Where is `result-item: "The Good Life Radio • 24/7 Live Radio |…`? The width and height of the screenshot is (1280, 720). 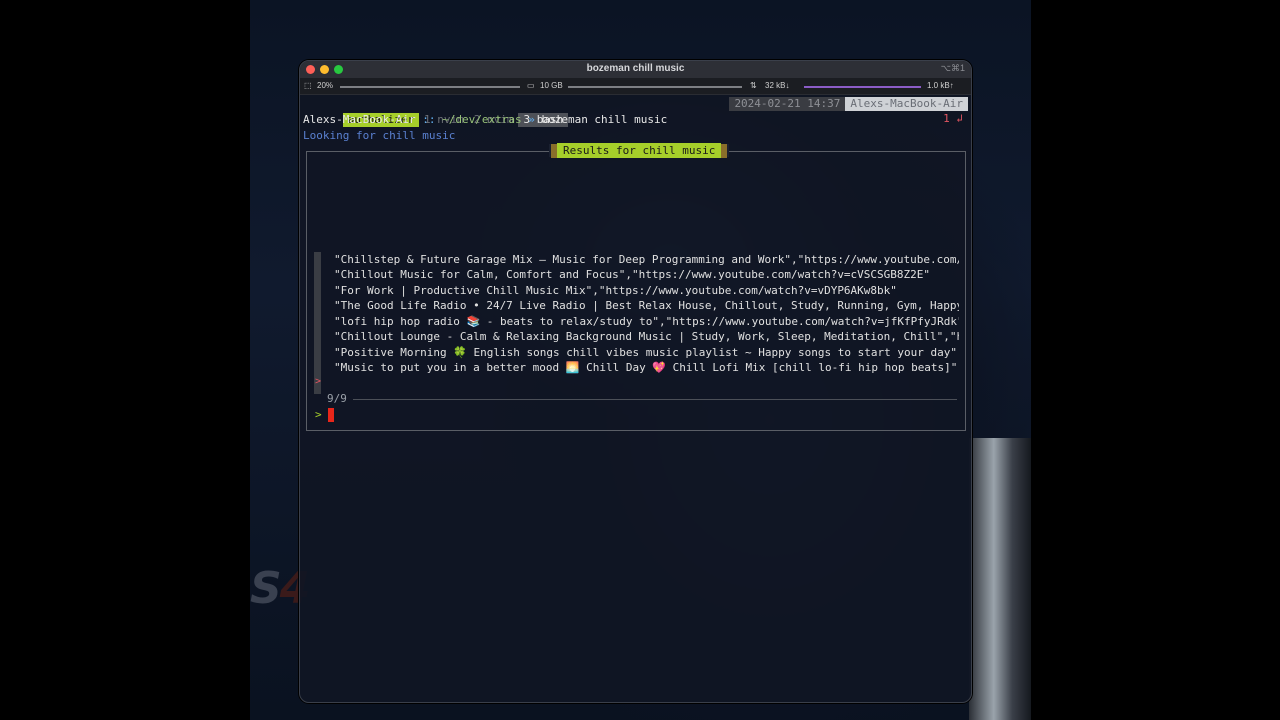 result-item: "The Good Life Radio • 24/7 Live Radio |… is located at coordinates (646, 305).